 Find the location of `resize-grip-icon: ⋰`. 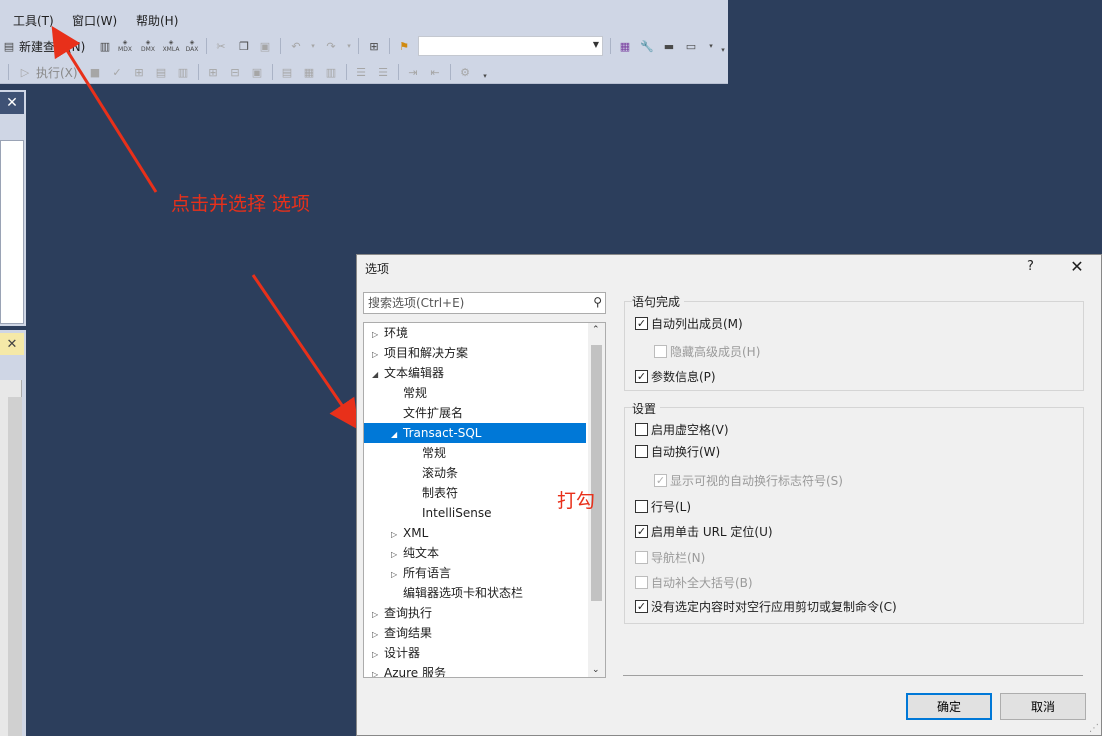

resize-grip-icon: ⋰ is located at coordinates (1094, 728).